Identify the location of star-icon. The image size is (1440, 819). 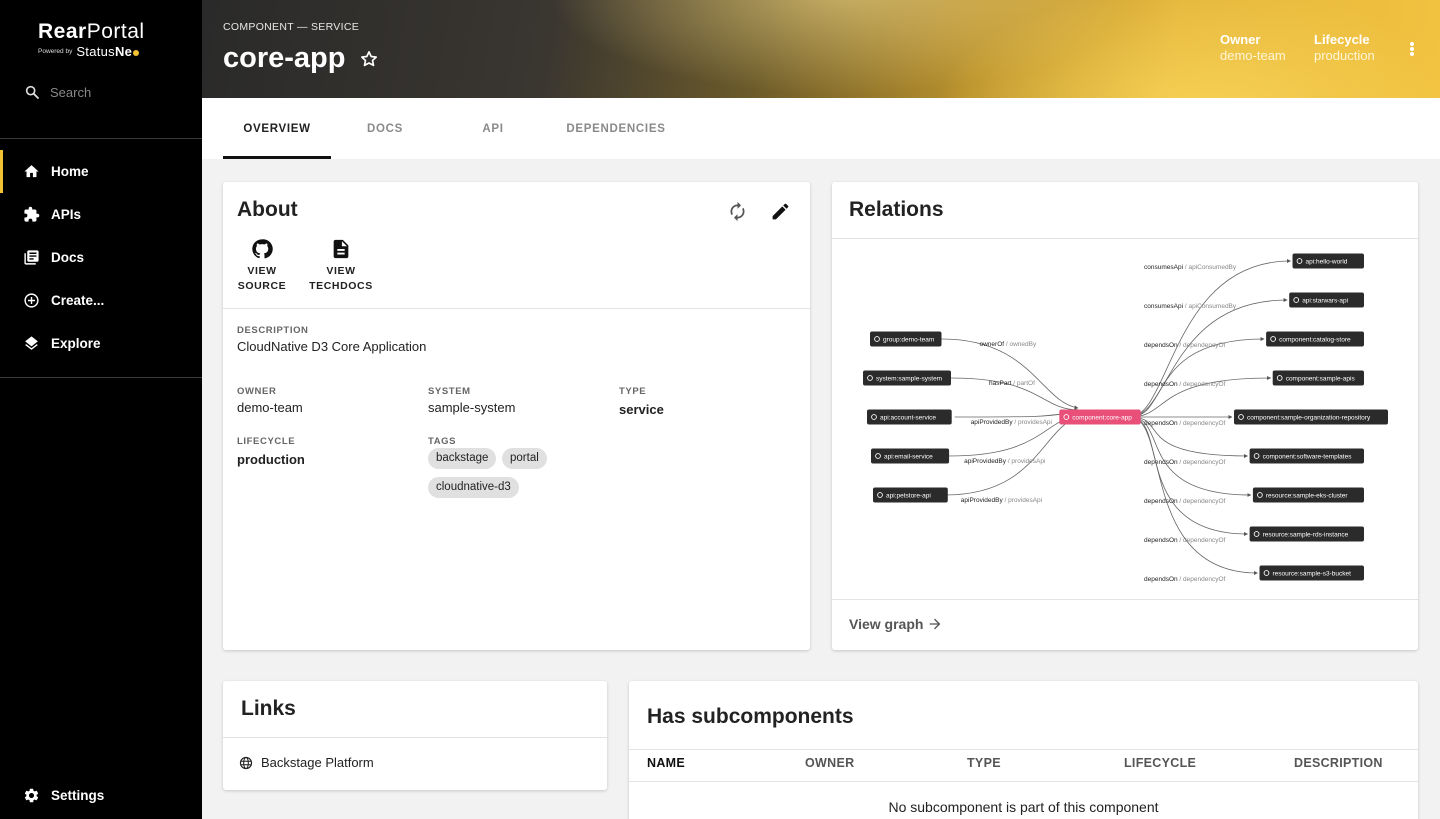
(369, 59).